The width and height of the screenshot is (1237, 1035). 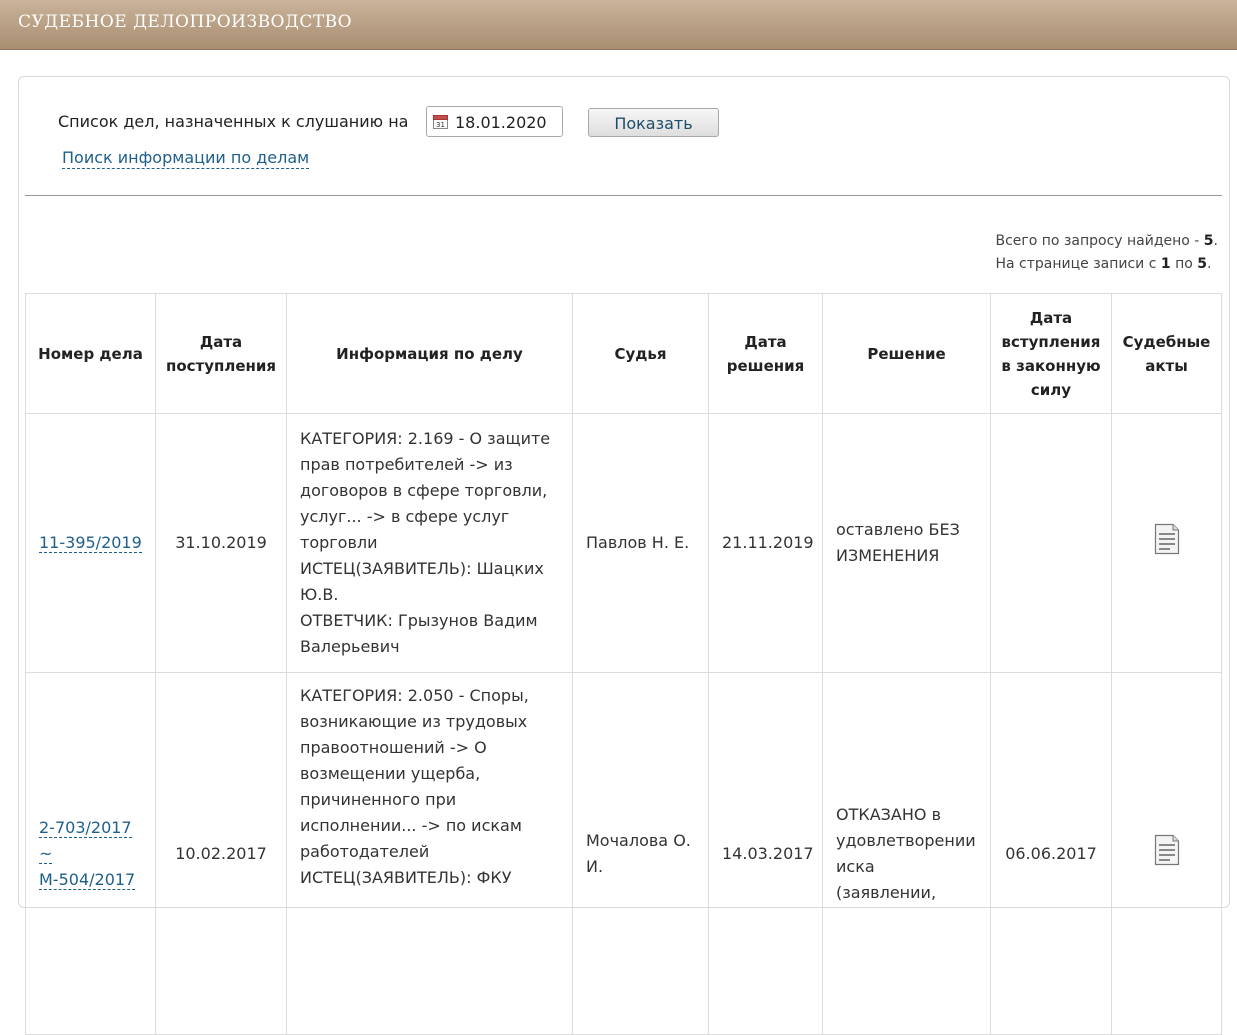 What do you see at coordinates (233, 121) in the screenshot?
I see `hearing-list-label: Список дел, назначенных к слушанию на` at bounding box center [233, 121].